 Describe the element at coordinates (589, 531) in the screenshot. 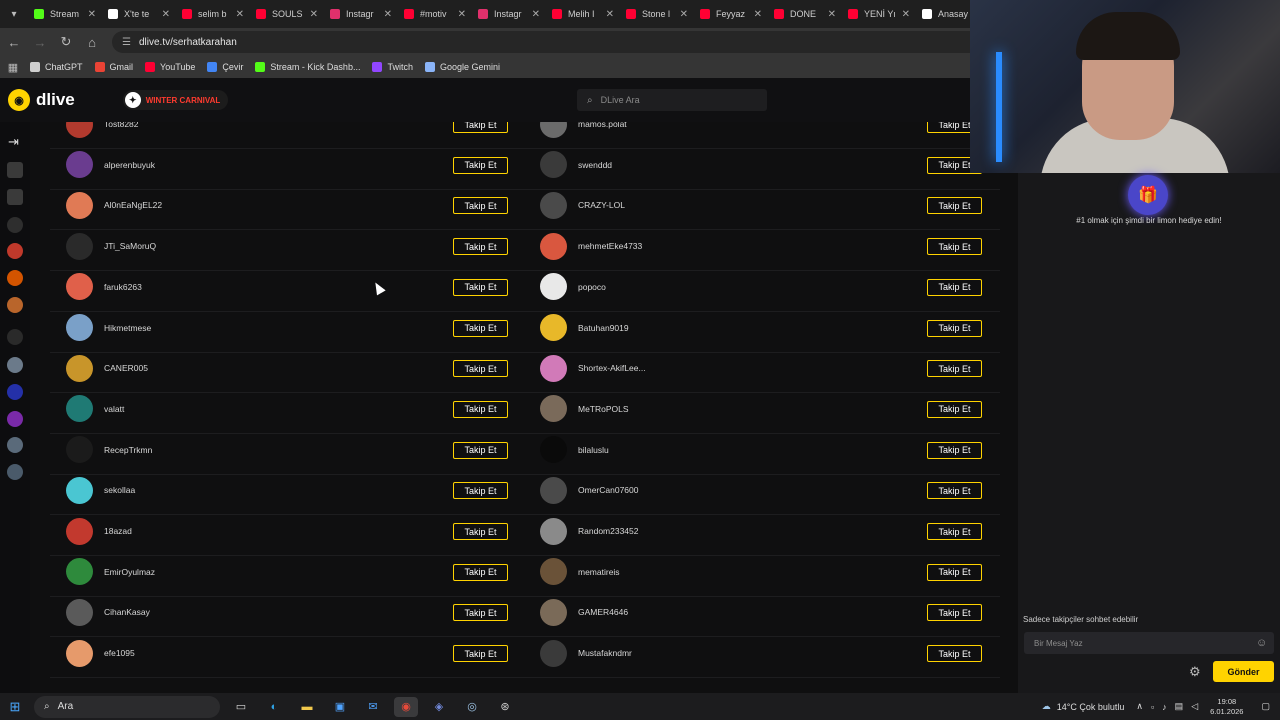

I see `follower-right: Random233452` at that location.